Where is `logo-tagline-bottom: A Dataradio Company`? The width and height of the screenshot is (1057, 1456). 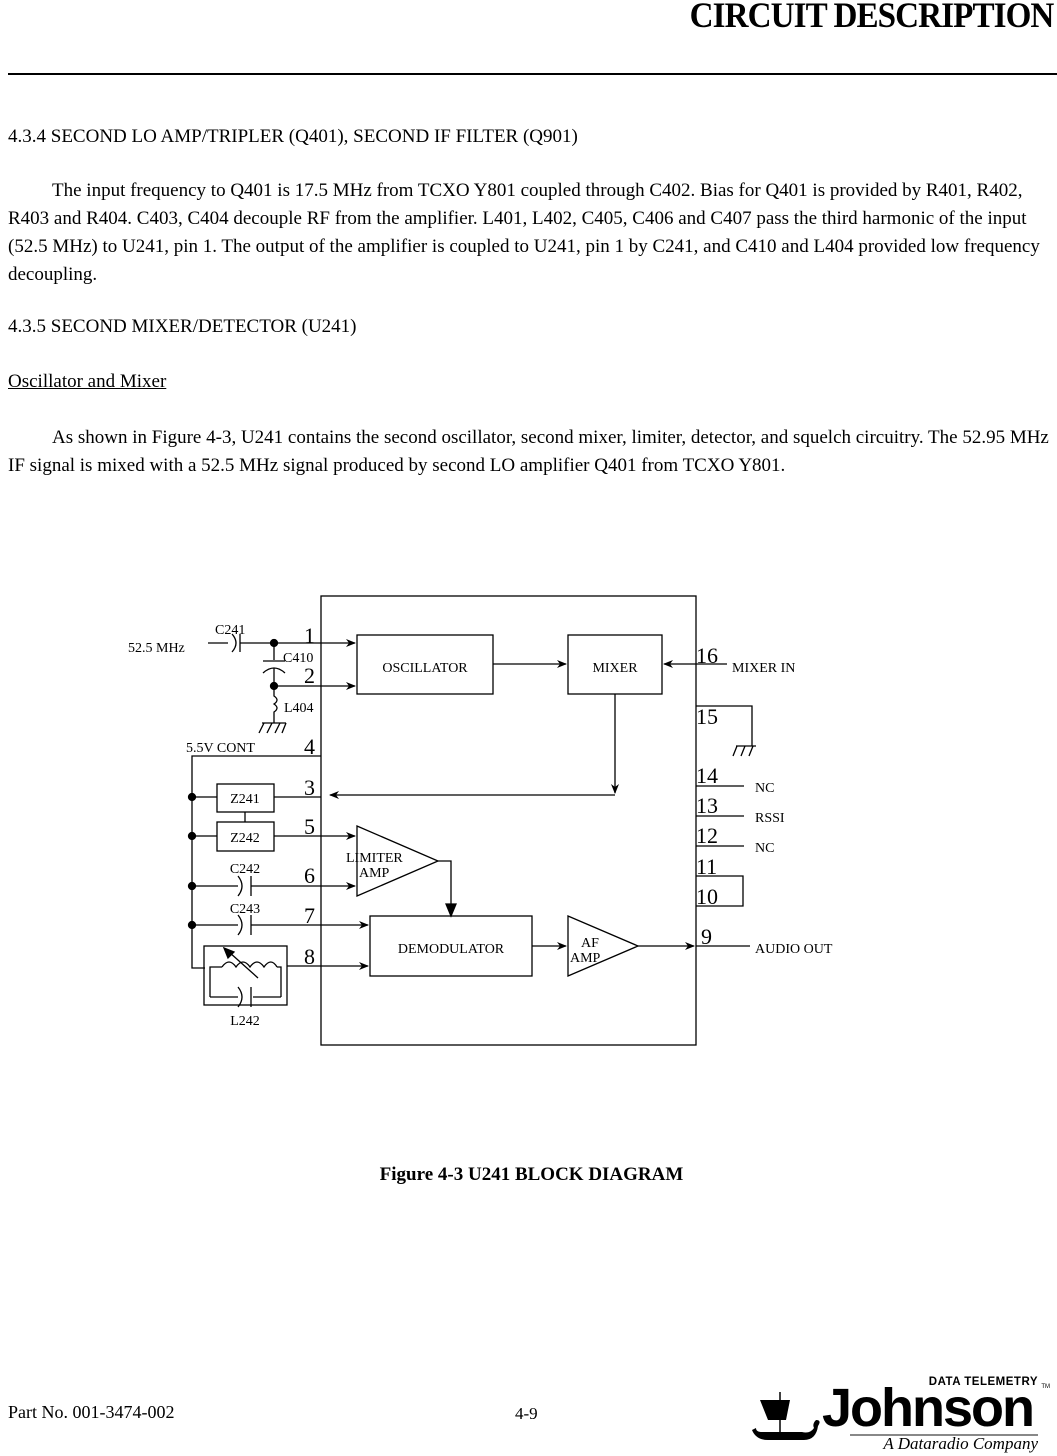
logo-tagline-bottom: A Dataradio Company is located at coordinates (960, 1443).